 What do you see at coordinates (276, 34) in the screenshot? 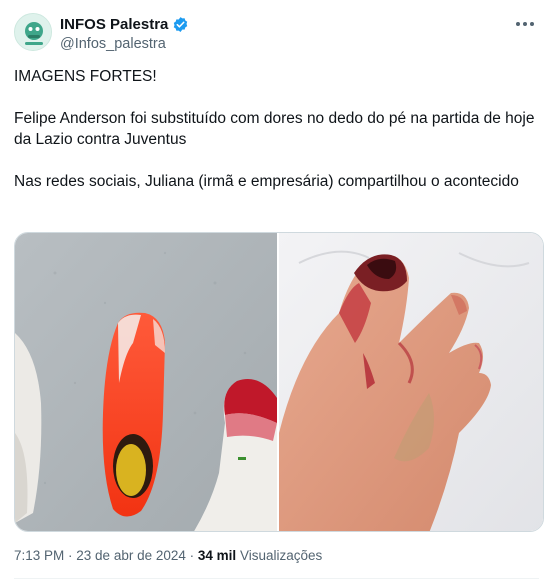
I see `tweet-header: INFOS Palestra @Infos_palestra` at bounding box center [276, 34].